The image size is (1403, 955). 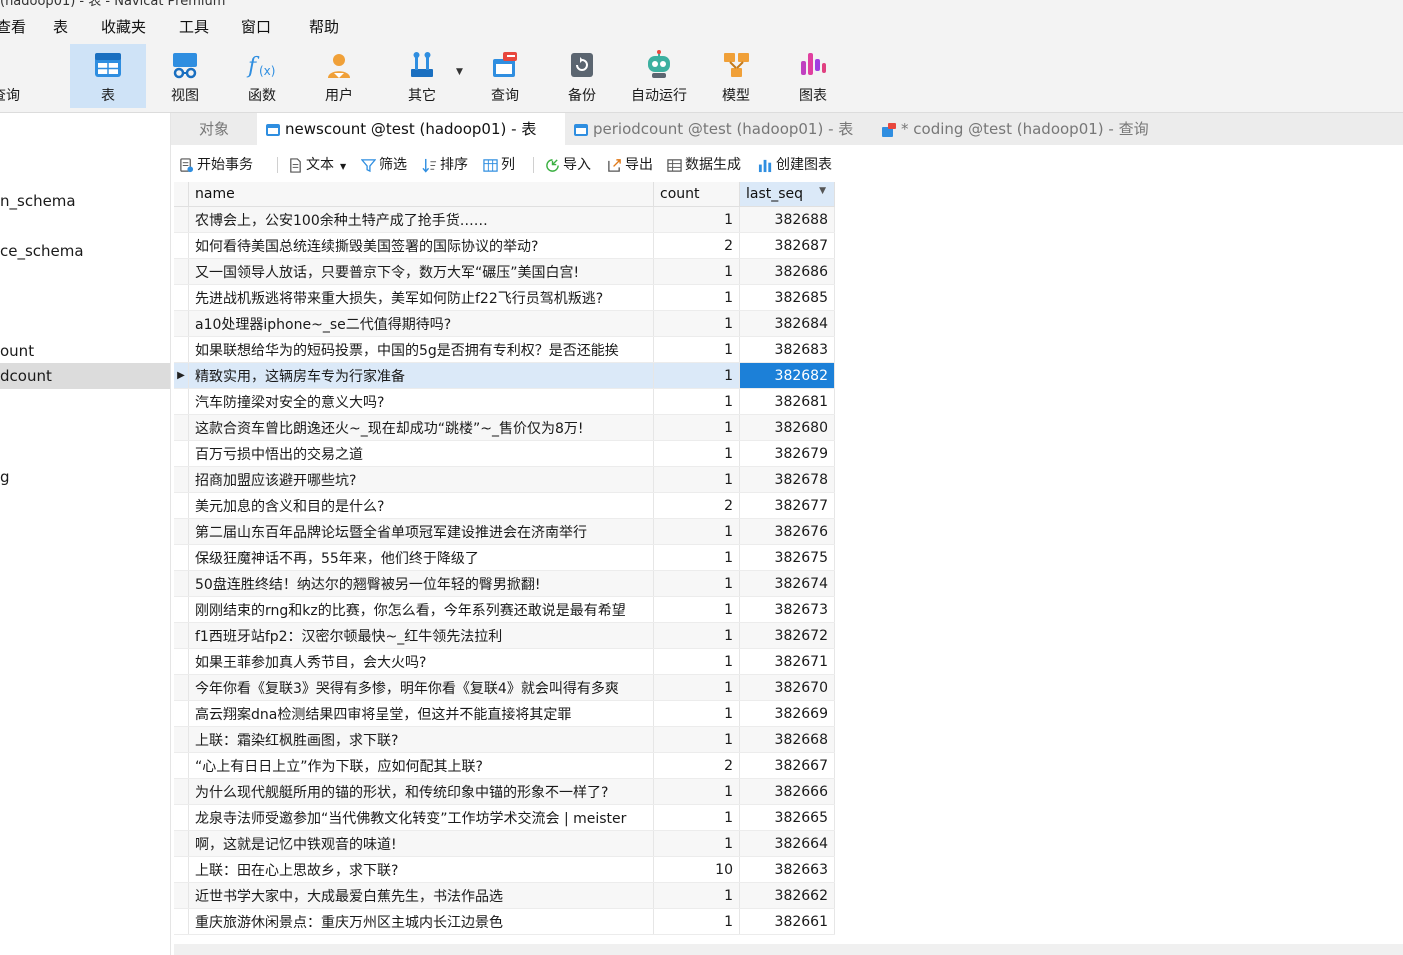 What do you see at coordinates (421, 349) in the screenshot?
I see `cell-name: 如果联想给华为的短码投票，中国的5g是否拥有专利权？是否还能挨` at bounding box center [421, 349].